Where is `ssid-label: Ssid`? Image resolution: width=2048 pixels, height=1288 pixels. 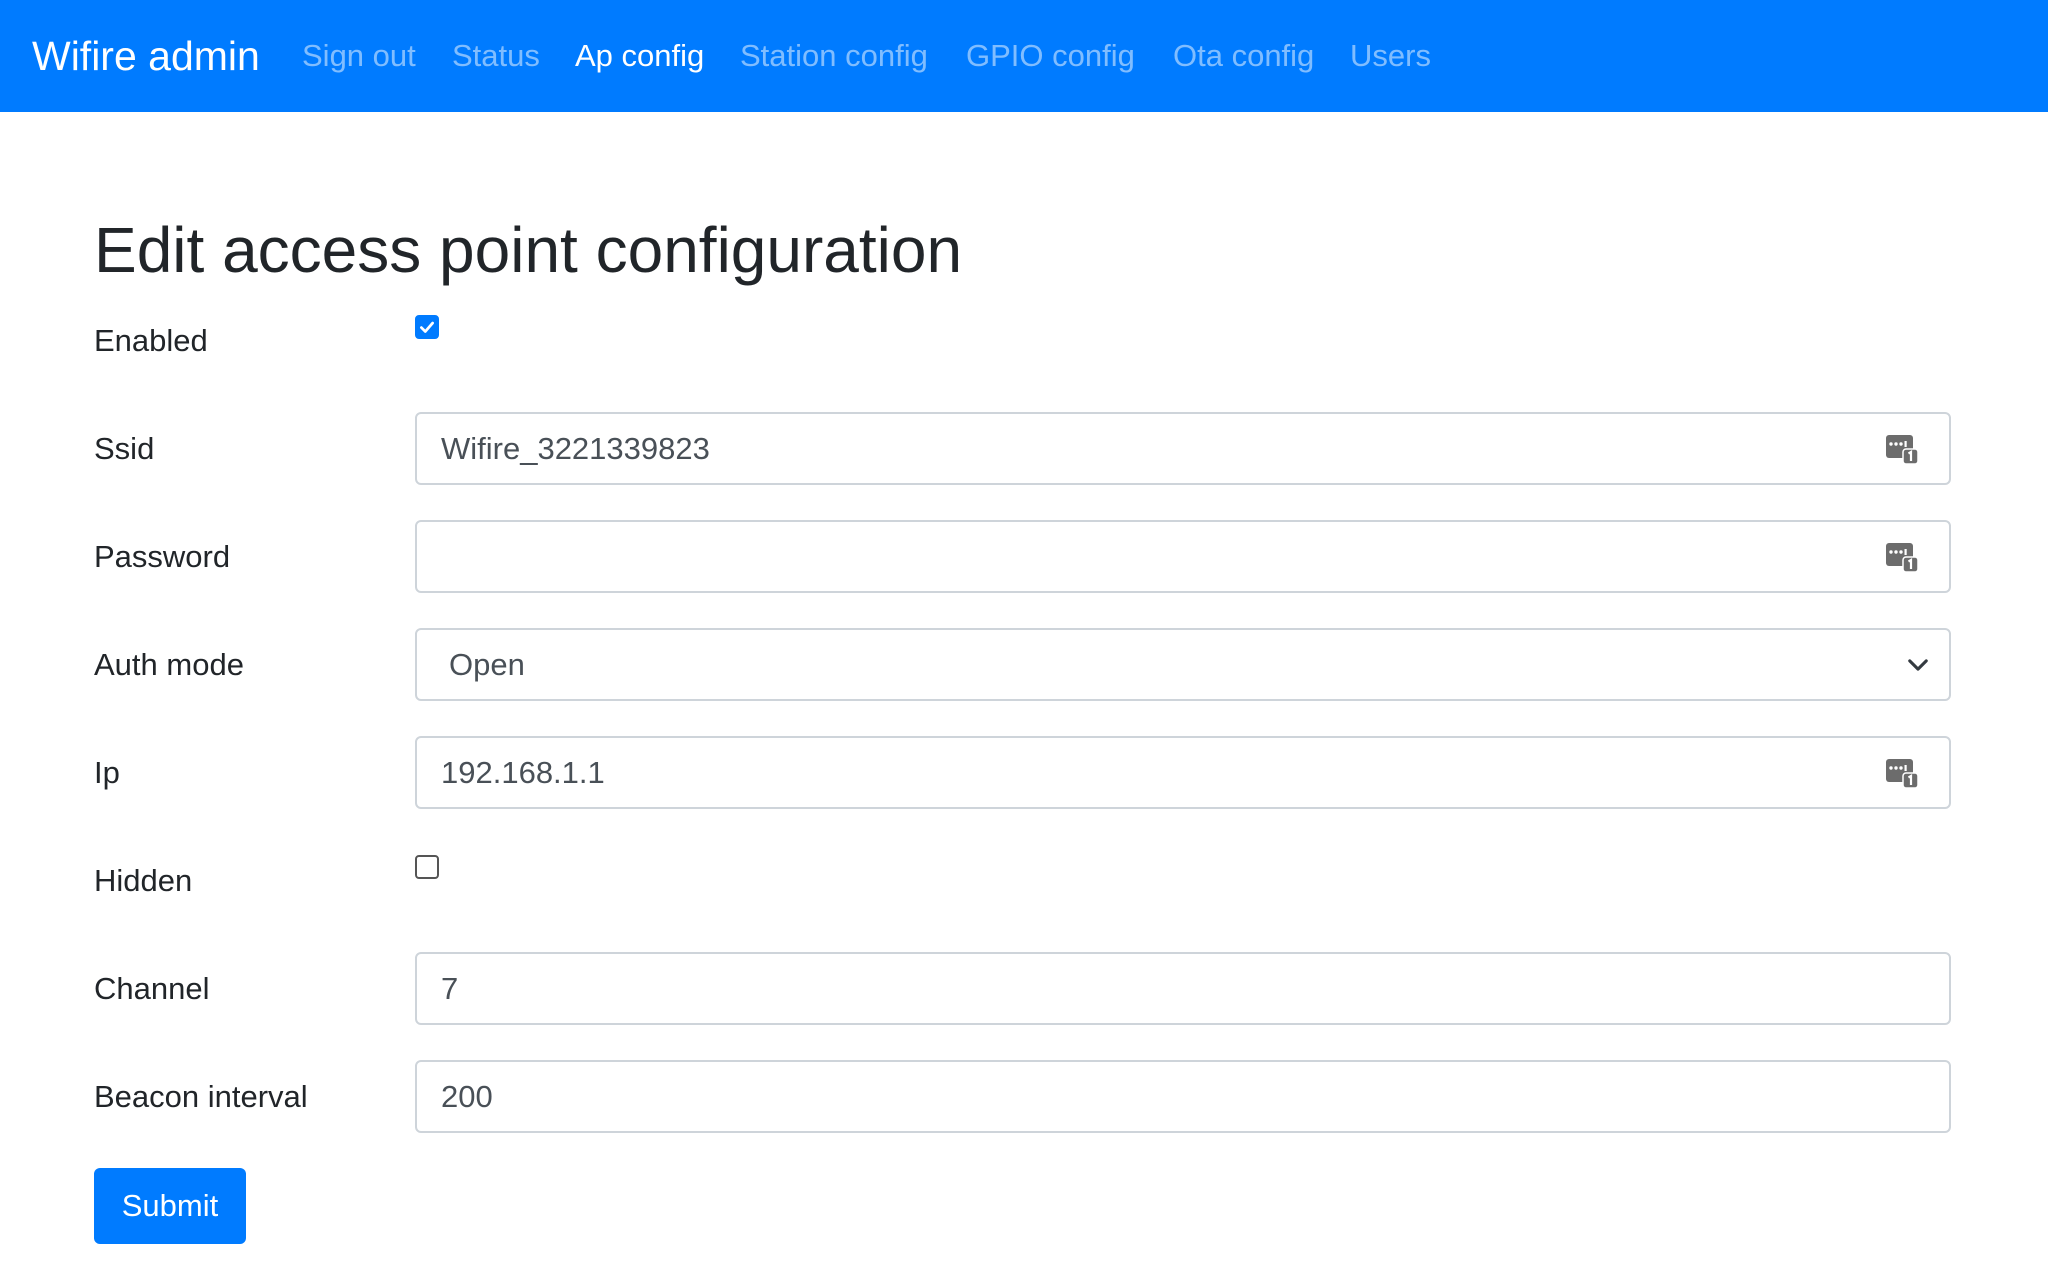 ssid-label: Ssid is located at coordinates (124, 448).